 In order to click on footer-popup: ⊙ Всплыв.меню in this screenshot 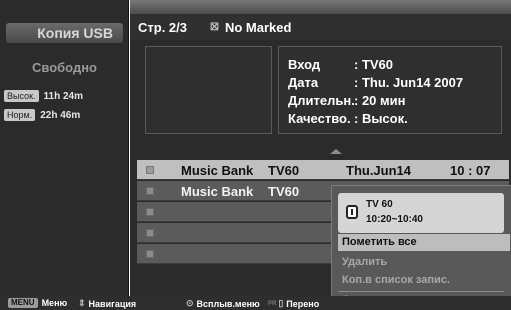, I will do `click(223, 303)`.